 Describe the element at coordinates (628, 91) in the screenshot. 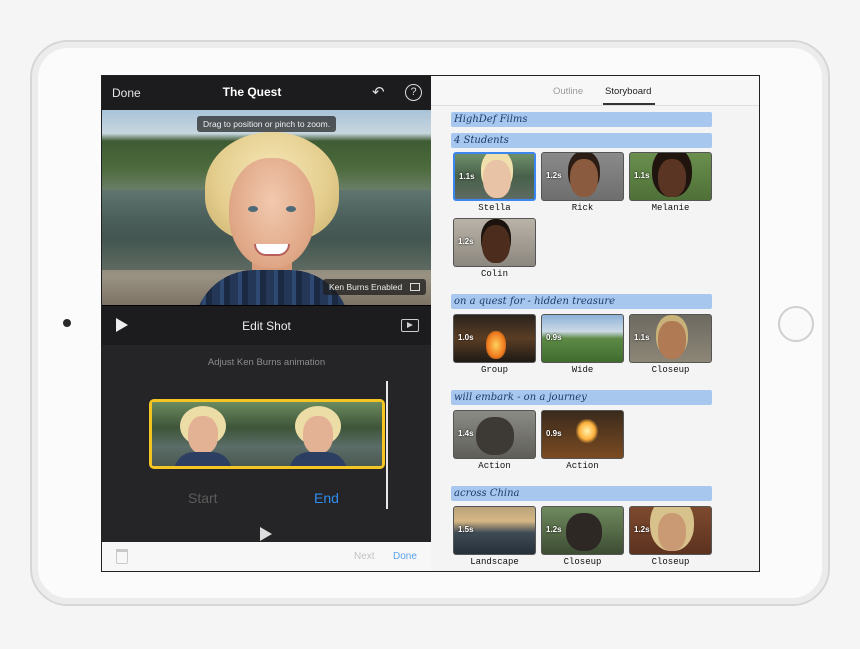

I see `tab-storyboard: Storyboard` at that location.